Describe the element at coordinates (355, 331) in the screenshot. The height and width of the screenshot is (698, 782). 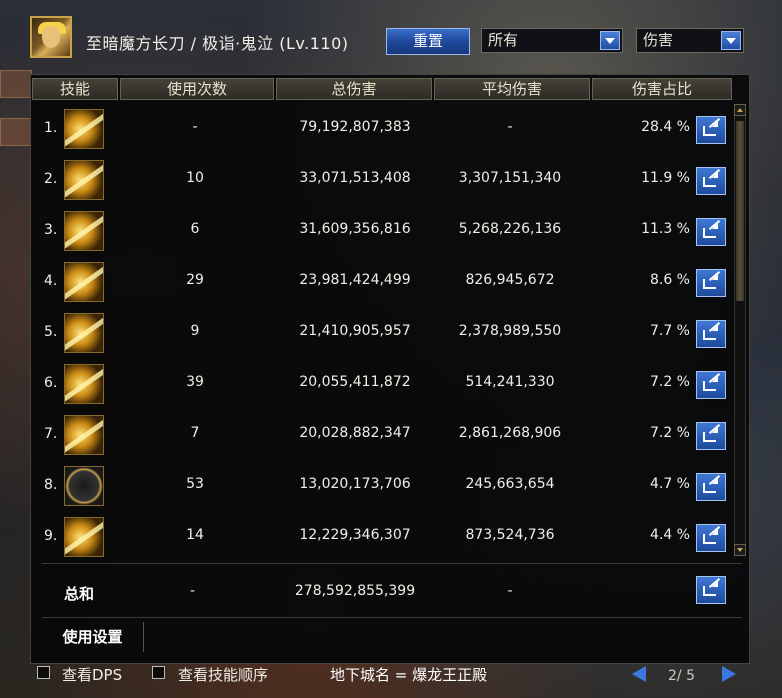
I see `row-total-damage: 21,410,905,957` at that location.